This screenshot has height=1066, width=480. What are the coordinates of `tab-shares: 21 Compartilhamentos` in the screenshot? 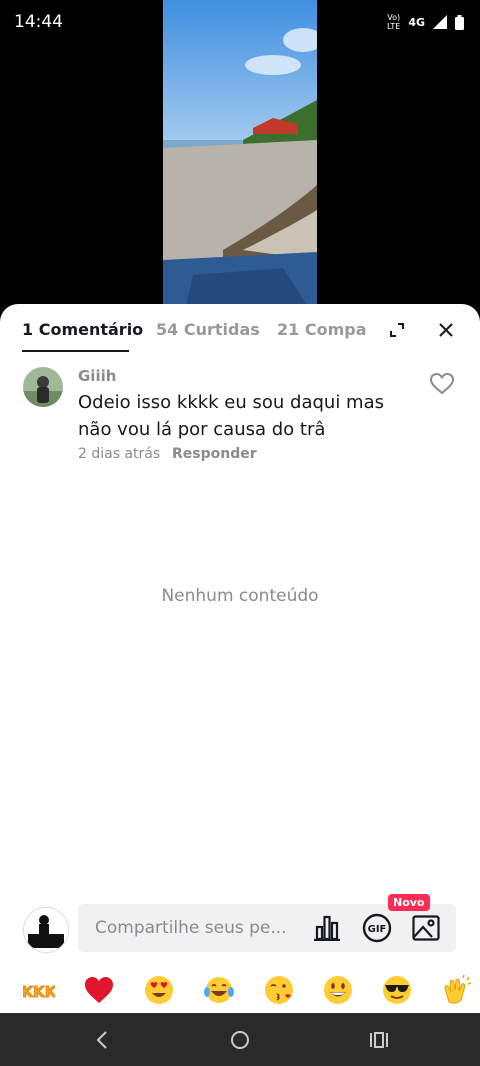 It's located at (322, 329).